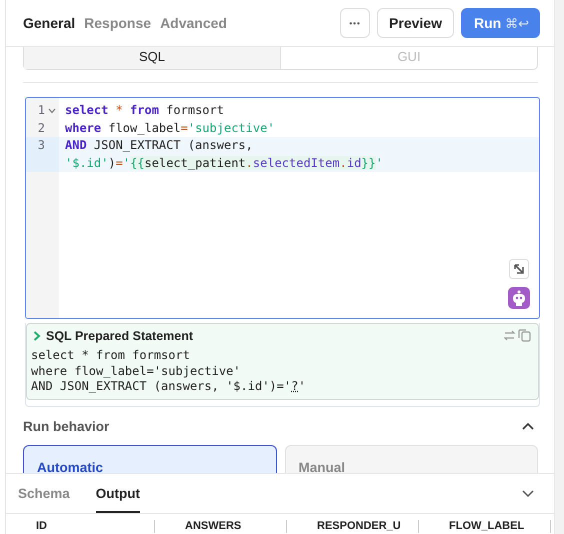 This screenshot has width=564, height=534. I want to click on run-option: Automatic, so click(149, 459).